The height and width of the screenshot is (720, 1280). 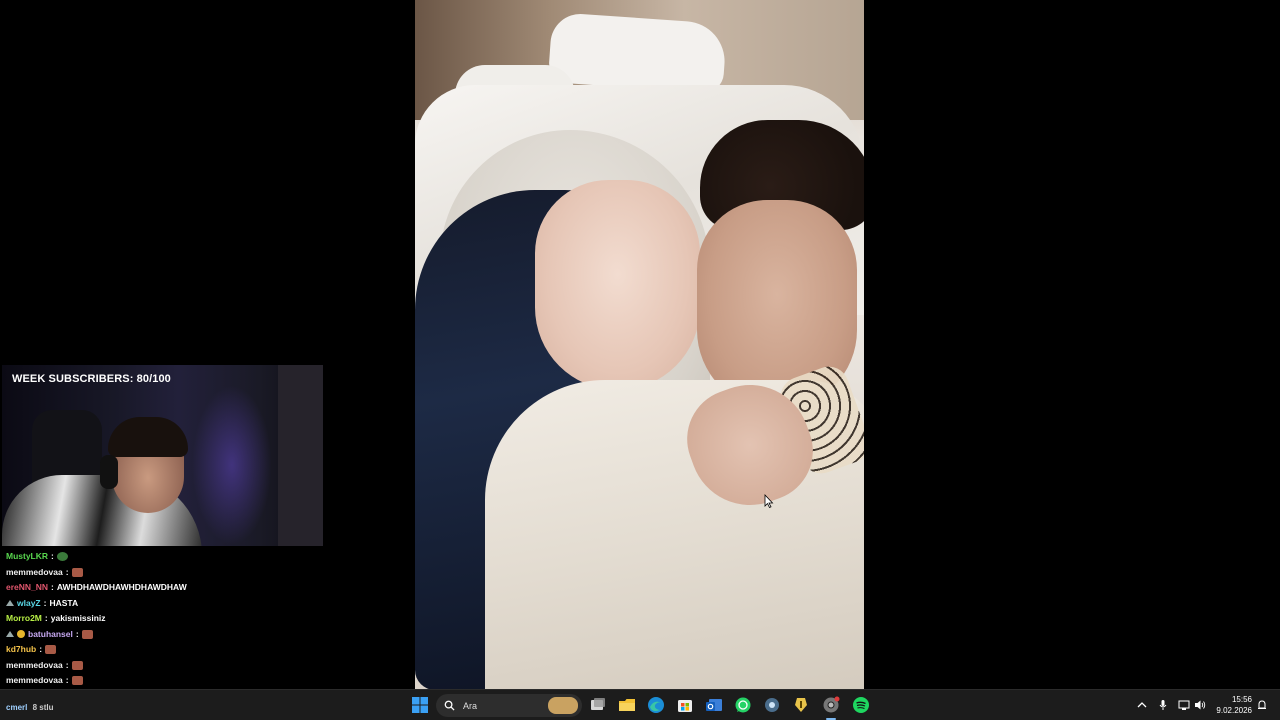 I want to click on chat-message: batuhansel:, so click(x=165, y=635).